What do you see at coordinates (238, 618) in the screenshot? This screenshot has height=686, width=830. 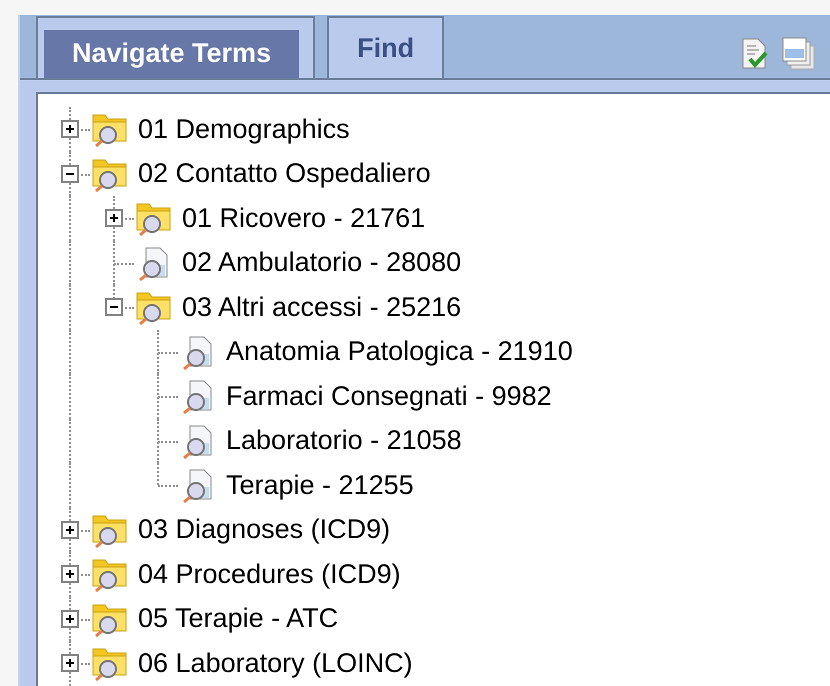 I see `tree-item: 05 Terapie - ATC` at bounding box center [238, 618].